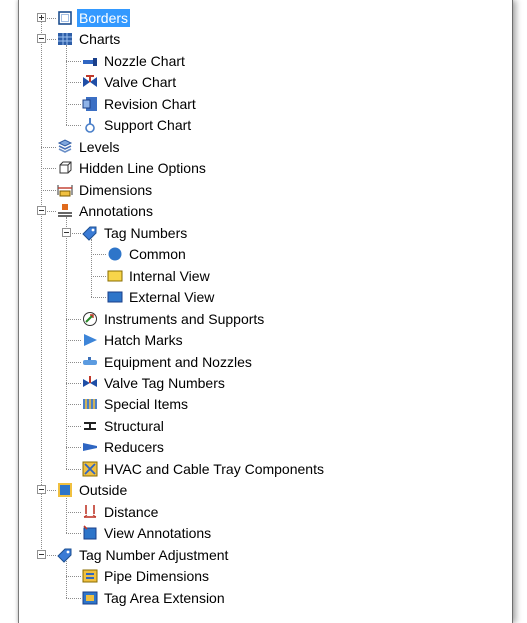 The height and width of the screenshot is (623, 527). I want to click on tree-item-revision-chart: Revision Chart, so click(259, 104).